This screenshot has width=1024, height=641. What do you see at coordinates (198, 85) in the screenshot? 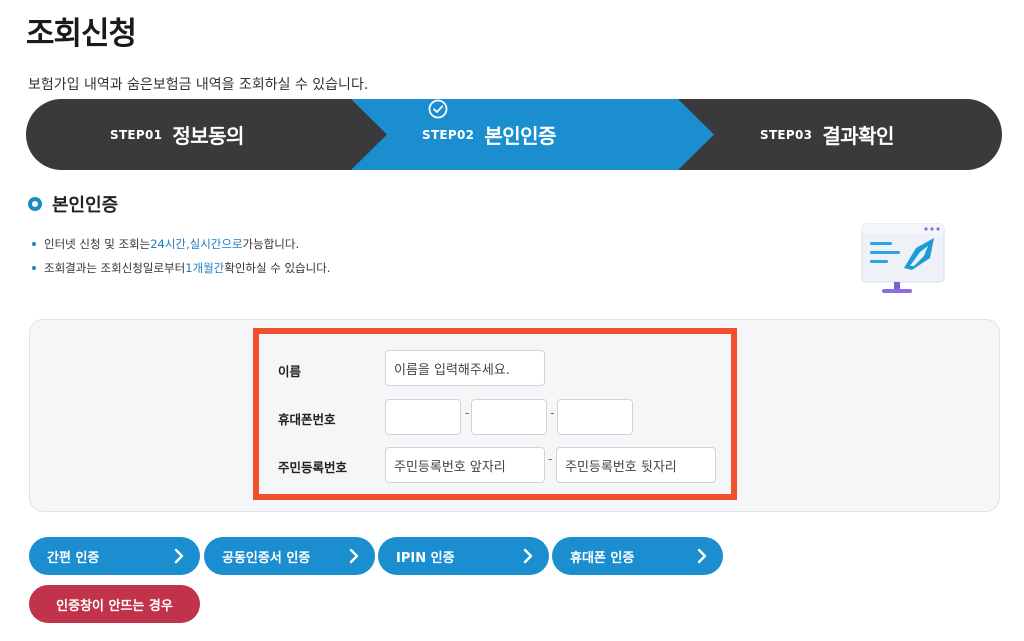
I see `page-subtitle: 보험가입 내역과 숨은보험금 내역을 조회하실 수 있습니다.` at bounding box center [198, 85].